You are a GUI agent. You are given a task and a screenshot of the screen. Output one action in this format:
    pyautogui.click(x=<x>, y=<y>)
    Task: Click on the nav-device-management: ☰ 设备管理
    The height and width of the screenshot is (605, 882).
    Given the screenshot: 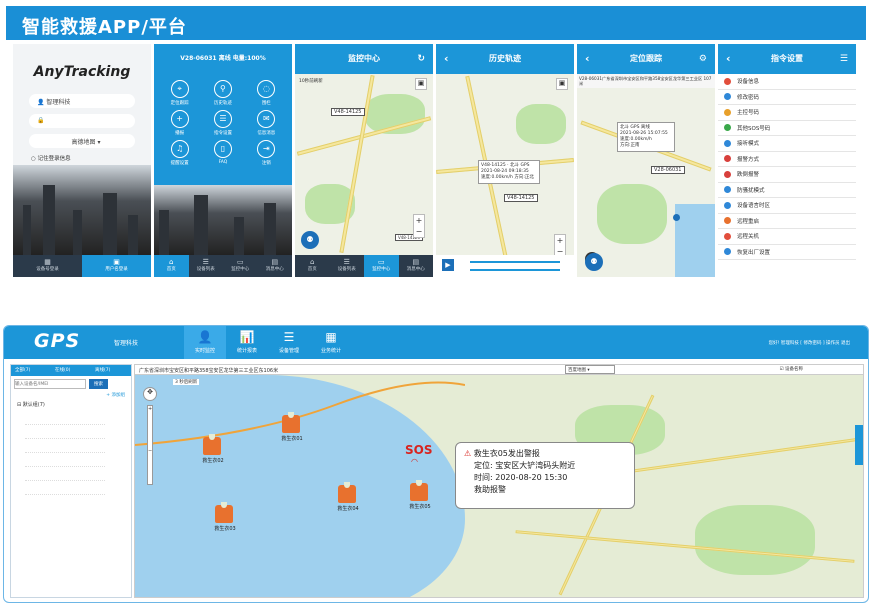 What is the action you would take?
    pyautogui.click(x=289, y=342)
    